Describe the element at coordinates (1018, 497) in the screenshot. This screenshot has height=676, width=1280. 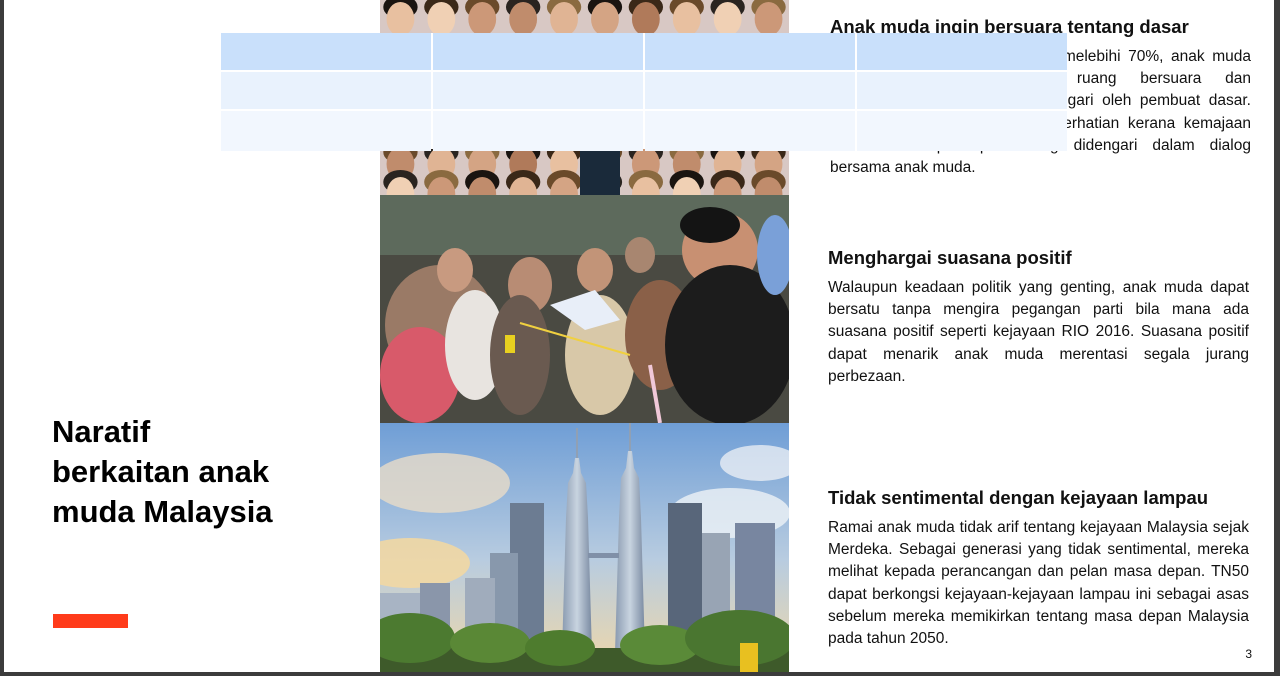
I see `section-heading: Tidak sentimental dengan kejayaan lampau` at that location.